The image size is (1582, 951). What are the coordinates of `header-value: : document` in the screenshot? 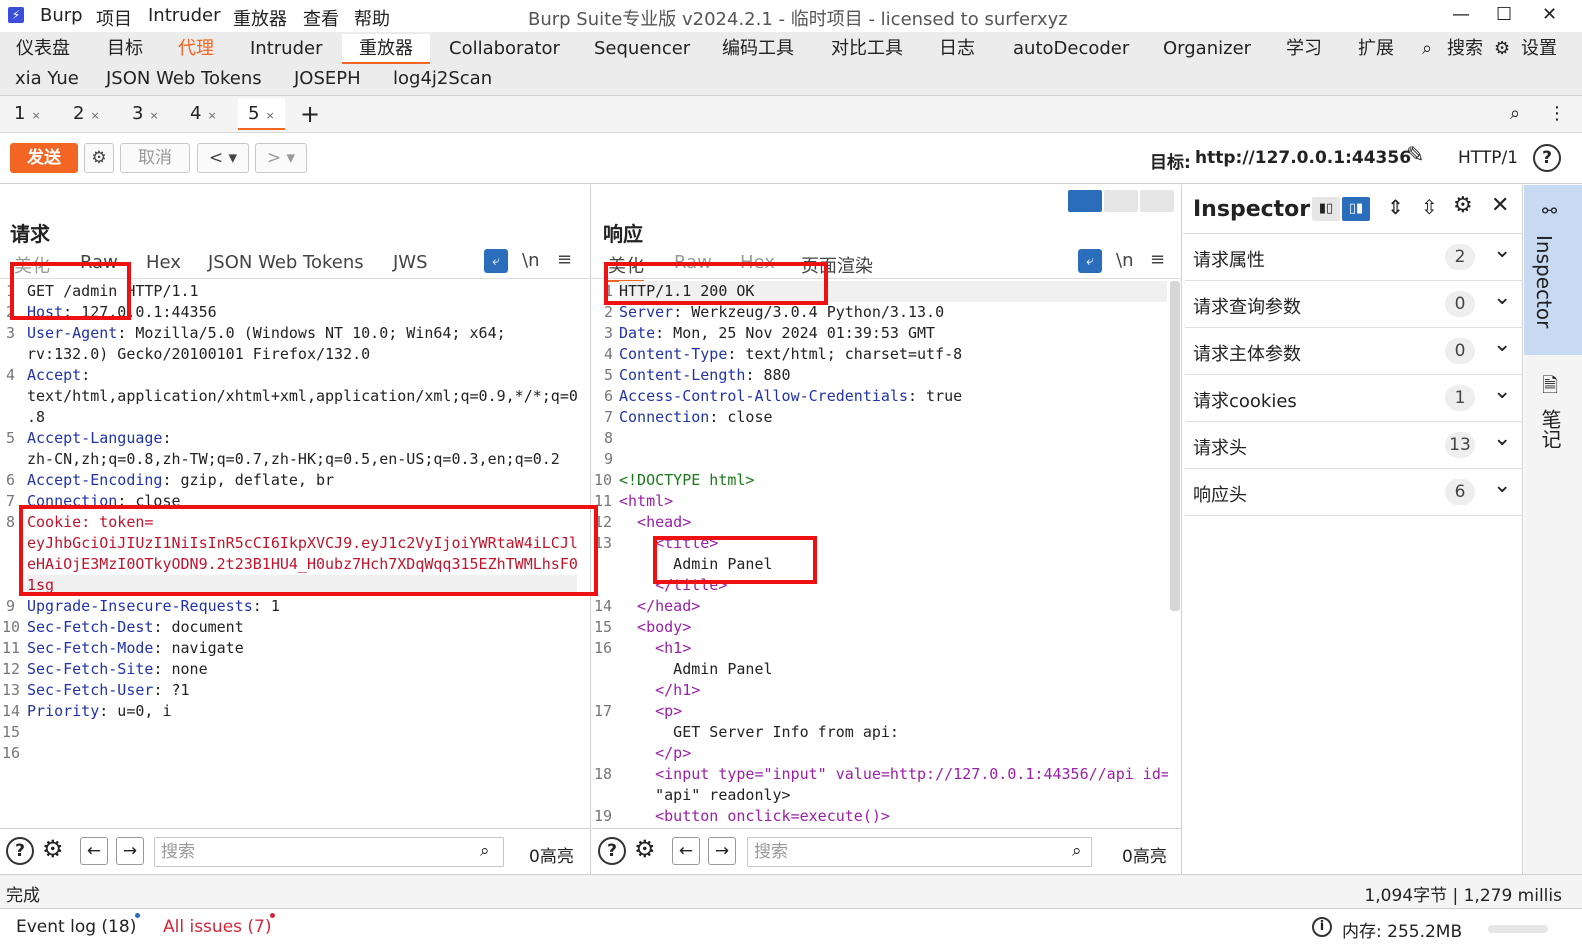 It's located at (198, 627).